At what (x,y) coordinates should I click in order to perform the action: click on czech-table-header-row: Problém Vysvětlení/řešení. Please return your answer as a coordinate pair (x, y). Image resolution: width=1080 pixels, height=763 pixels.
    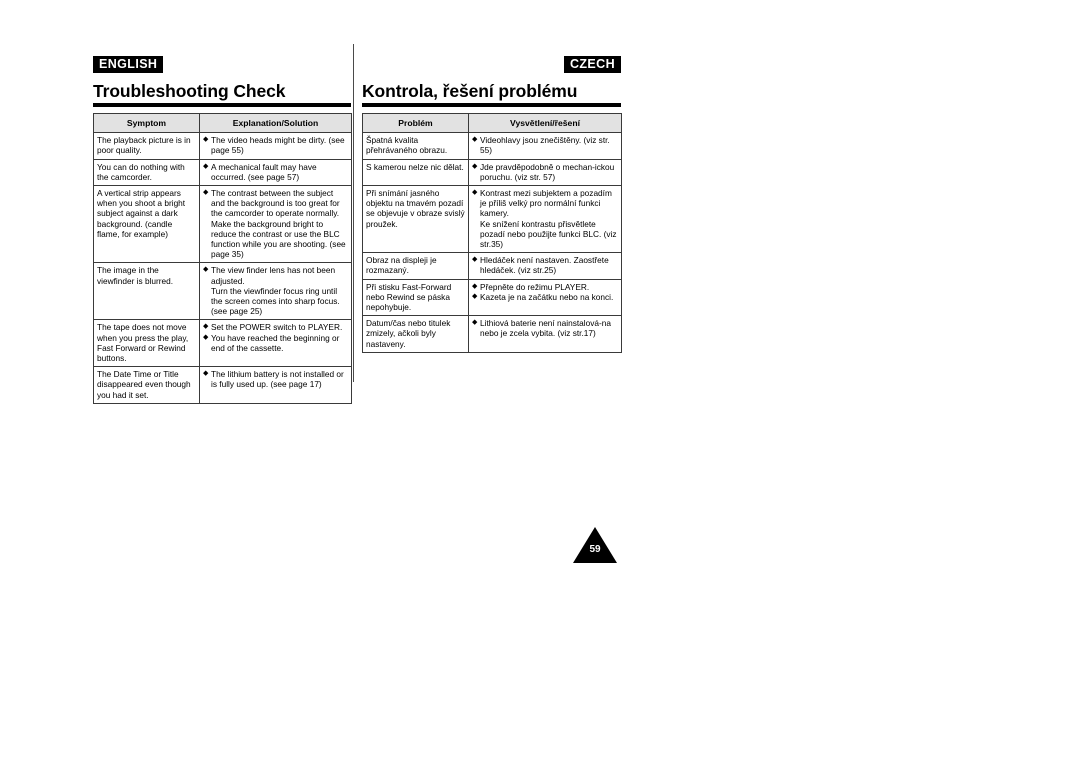
    Looking at the image, I should click on (492, 123).